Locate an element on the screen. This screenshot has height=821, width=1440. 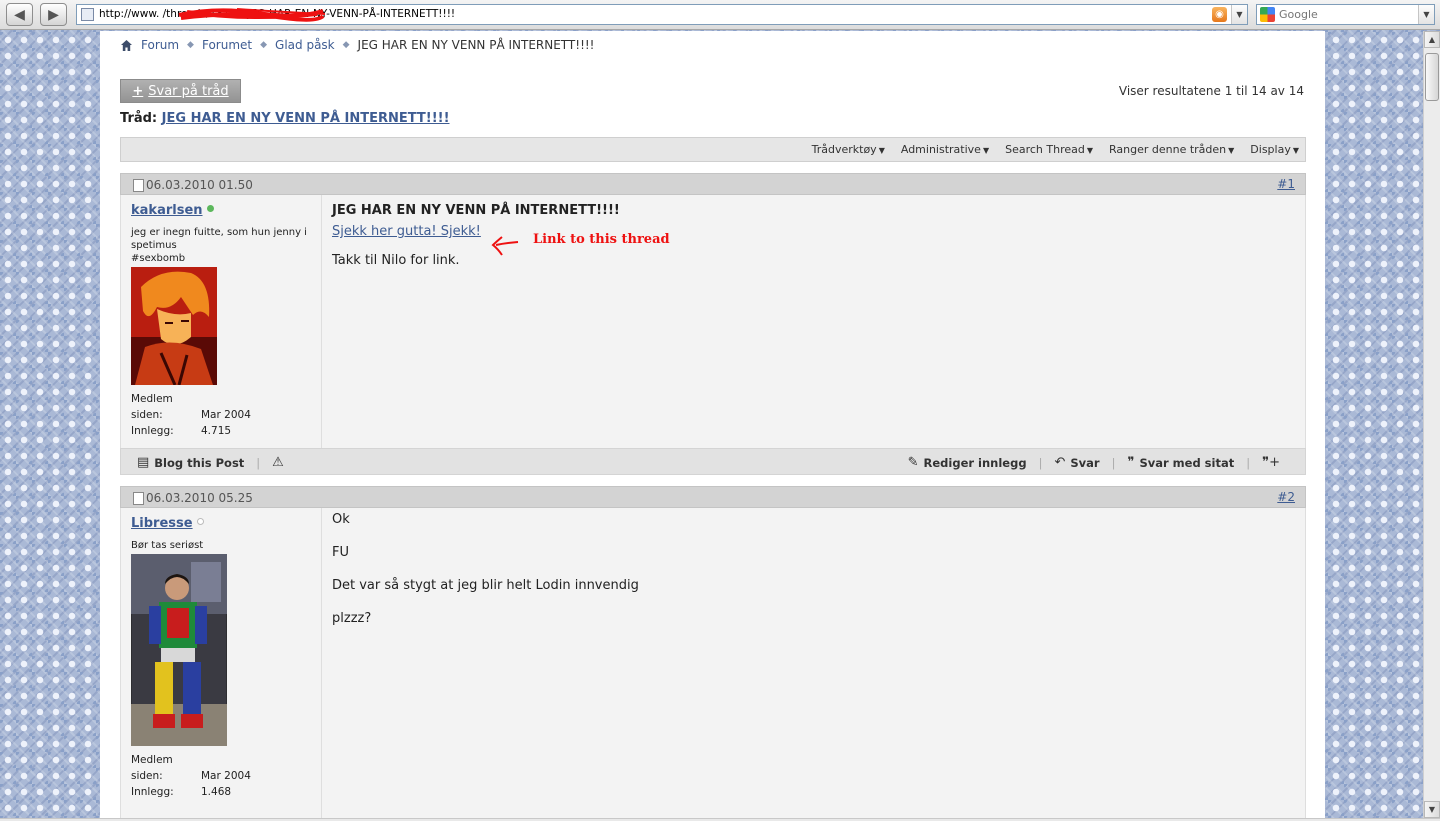
thread-link: Sjekk her gutta! Sjekk! is located at coordinates (406, 231).